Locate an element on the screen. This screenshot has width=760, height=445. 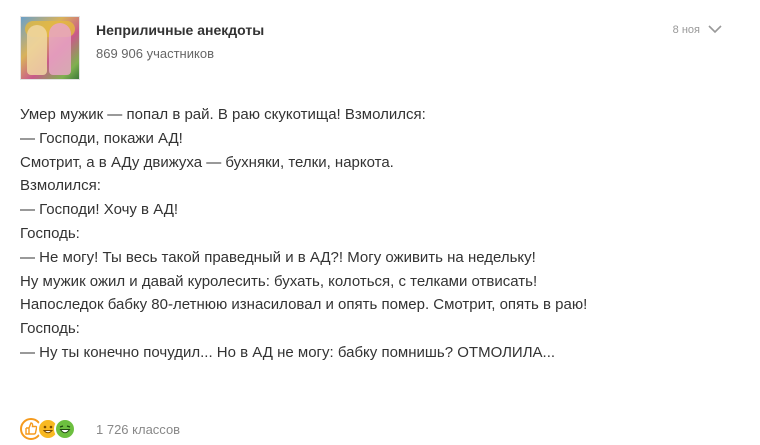
classes-count: 1 726 классов is located at coordinates (138, 429).